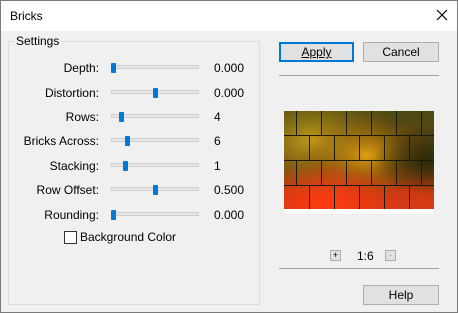 The image size is (458, 313). I want to click on close-icon, so click(442, 15).